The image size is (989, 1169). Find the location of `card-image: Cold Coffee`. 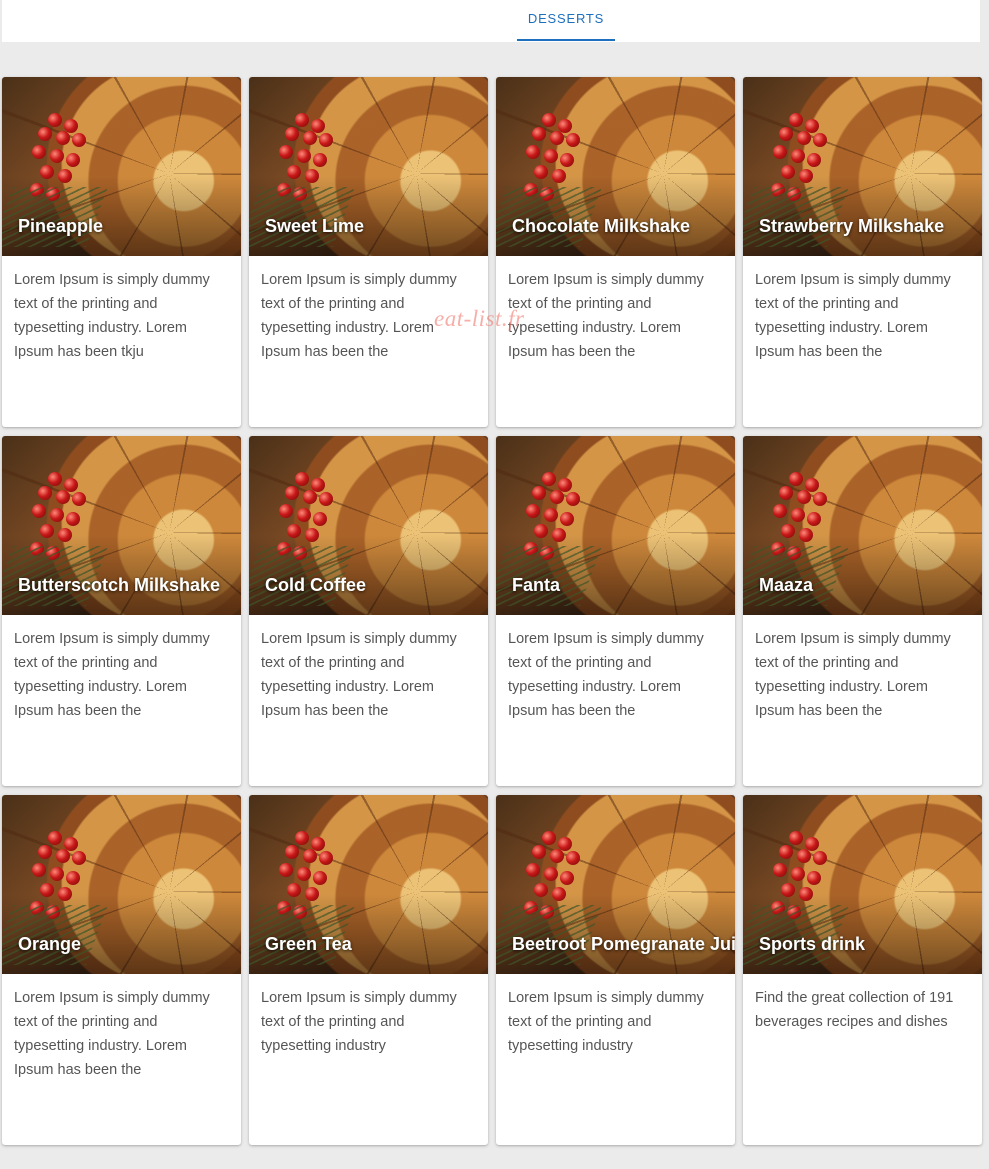

card-image: Cold Coffee is located at coordinates (368, 525).